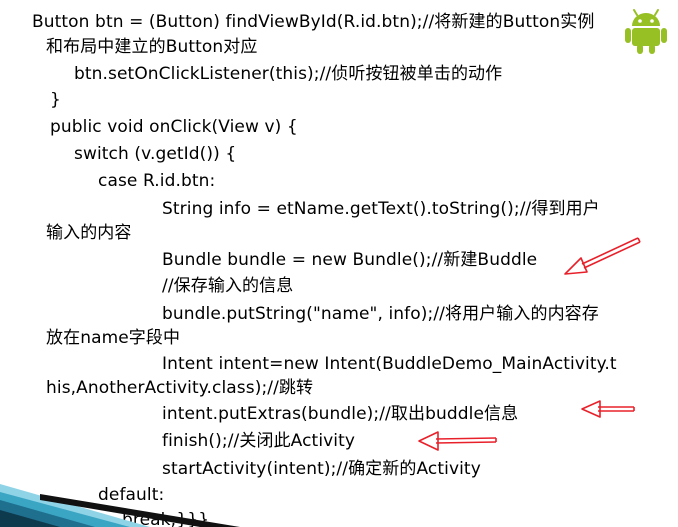  Describe the element at coordinates (89, 233) in the screenshot. I see `code-line-9: 输入的内容` at that location.